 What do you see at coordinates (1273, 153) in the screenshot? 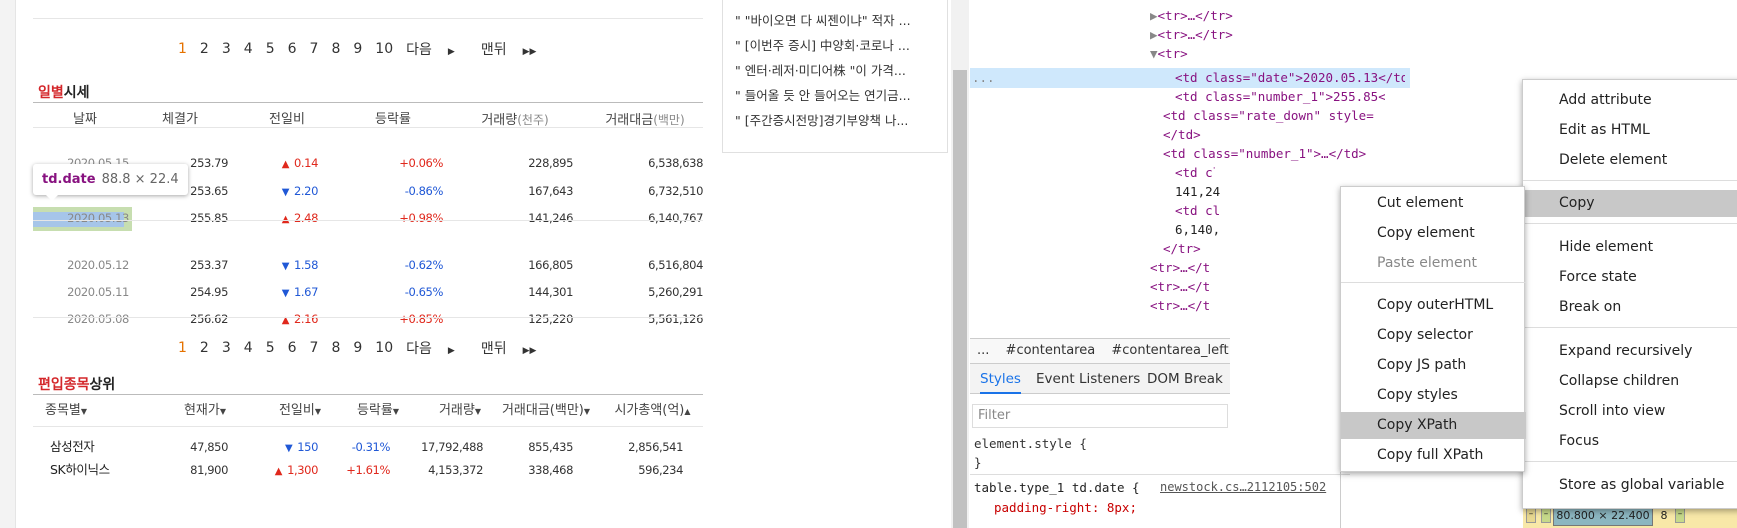
I see `dom-node: <td class="number_1">…</td>` at bounding box center [1273, 153].